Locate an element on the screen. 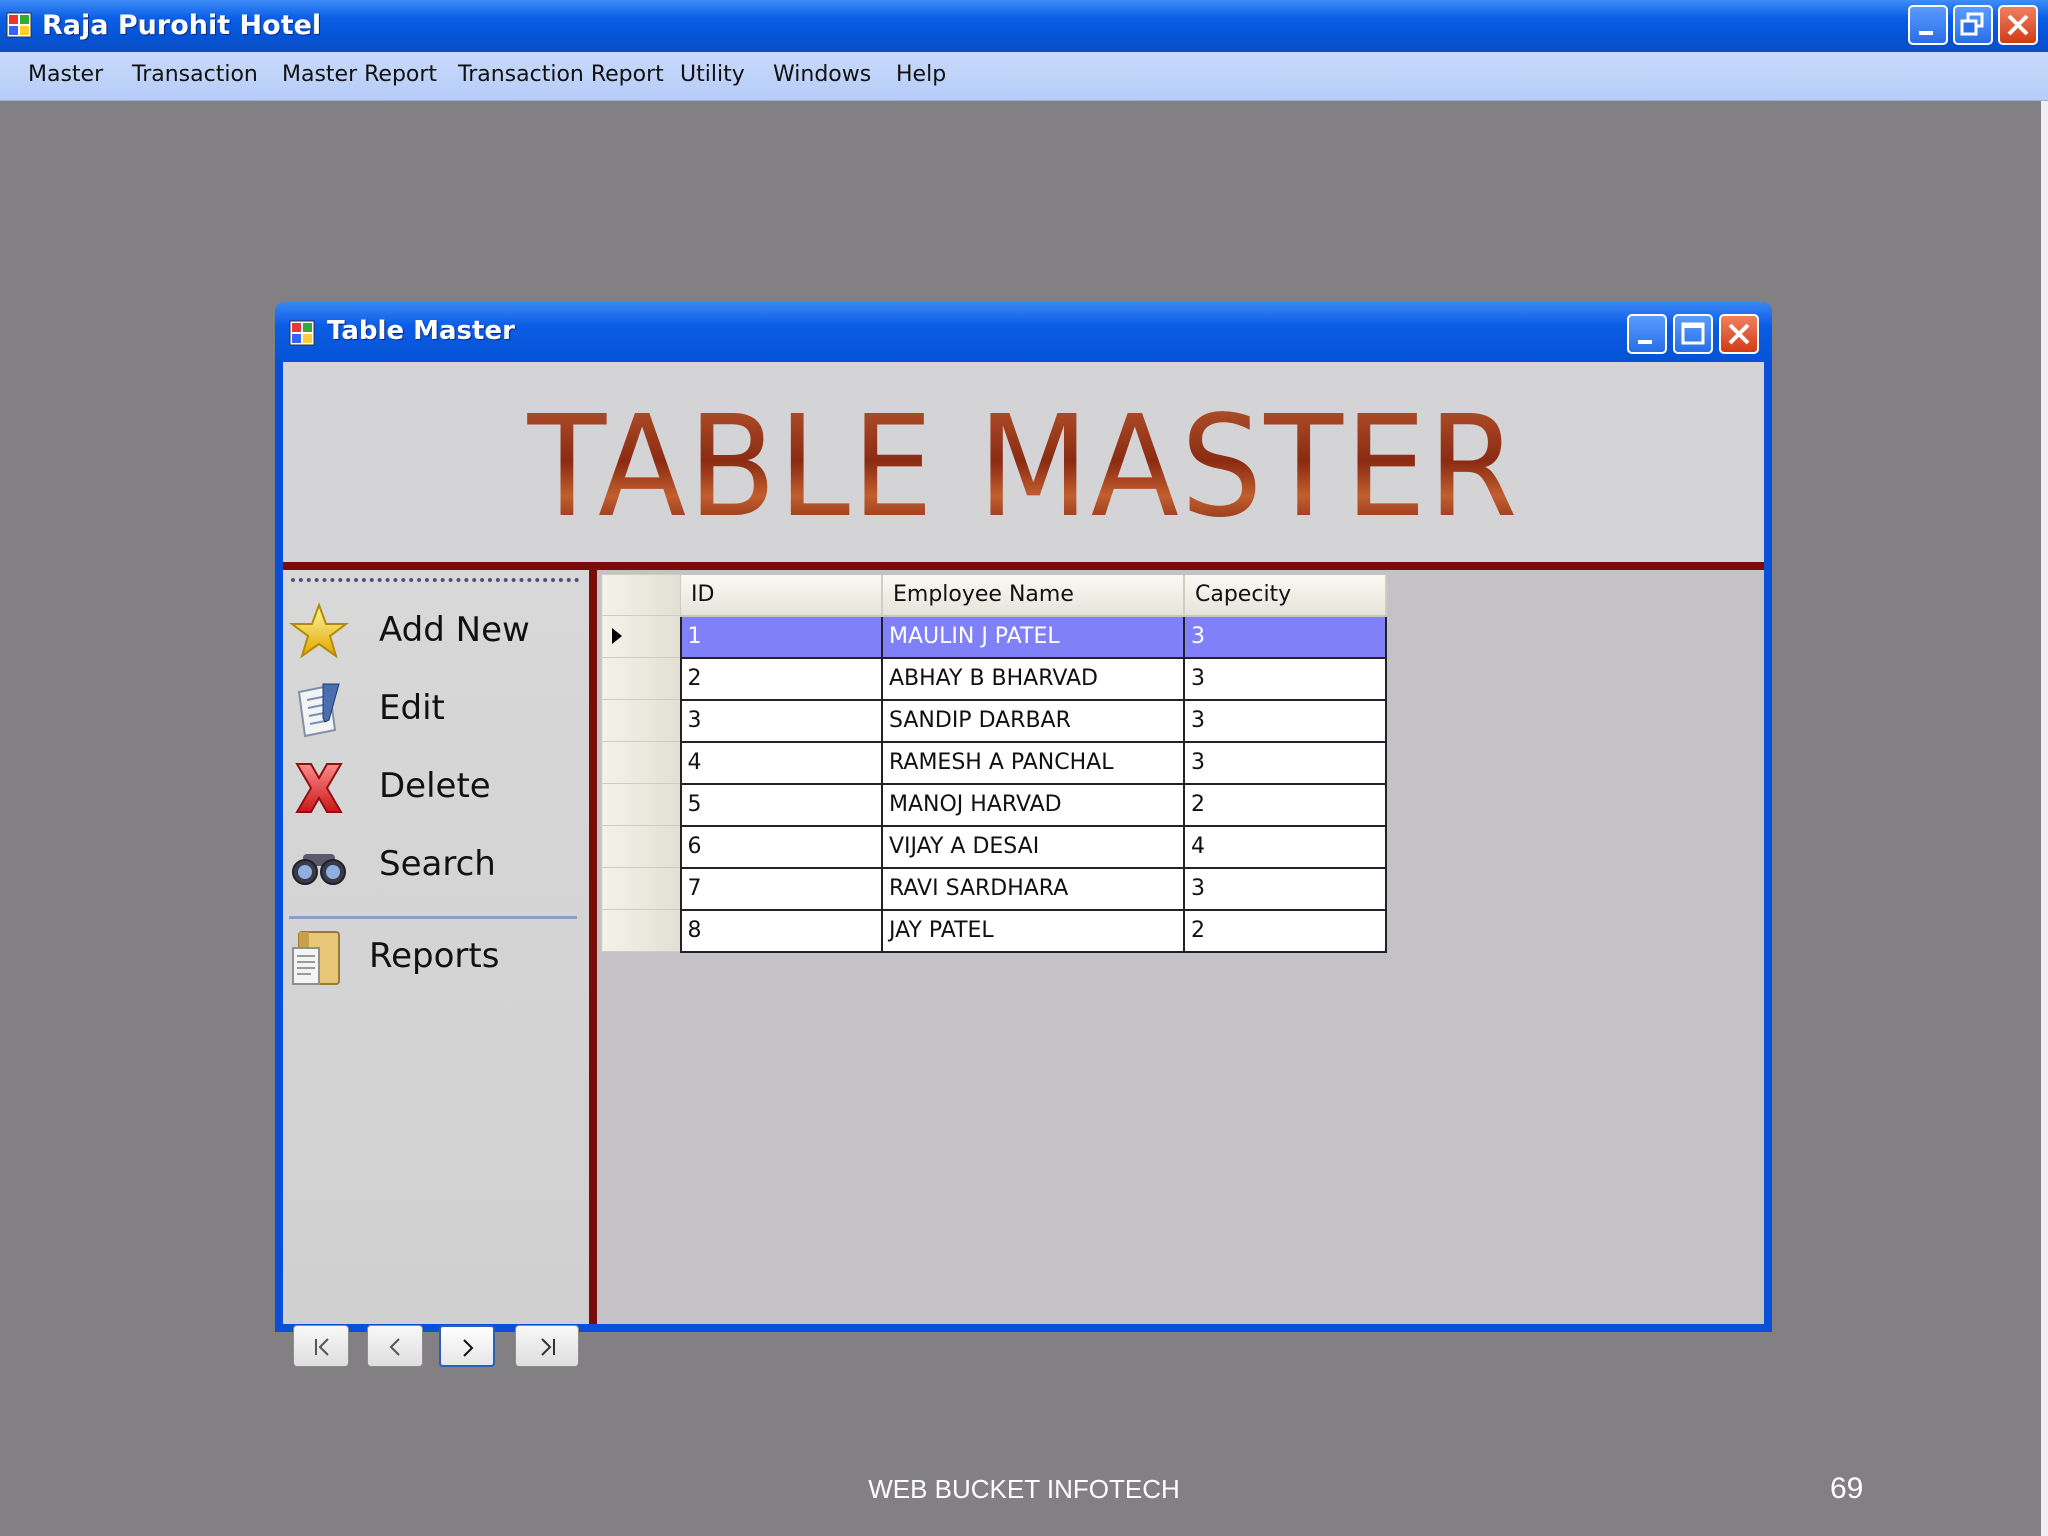 This screenshot has height=1536, width=2048. app-restore-button is located at coordinates (1973, 25).